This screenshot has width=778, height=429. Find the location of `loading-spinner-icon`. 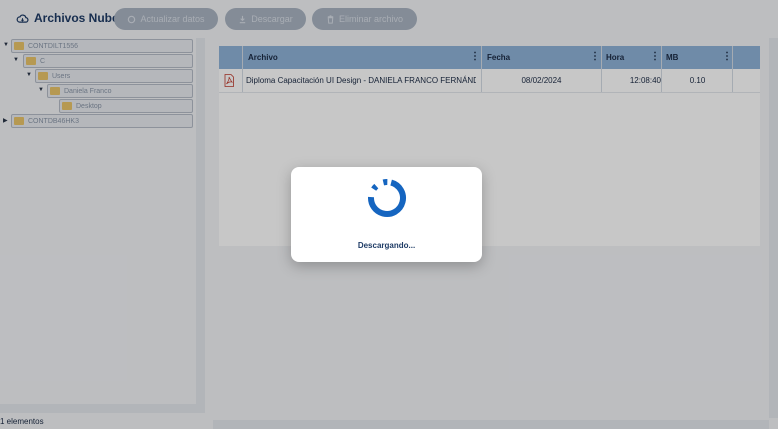

loading-spinner-icon is located at coordinates (387, 198).